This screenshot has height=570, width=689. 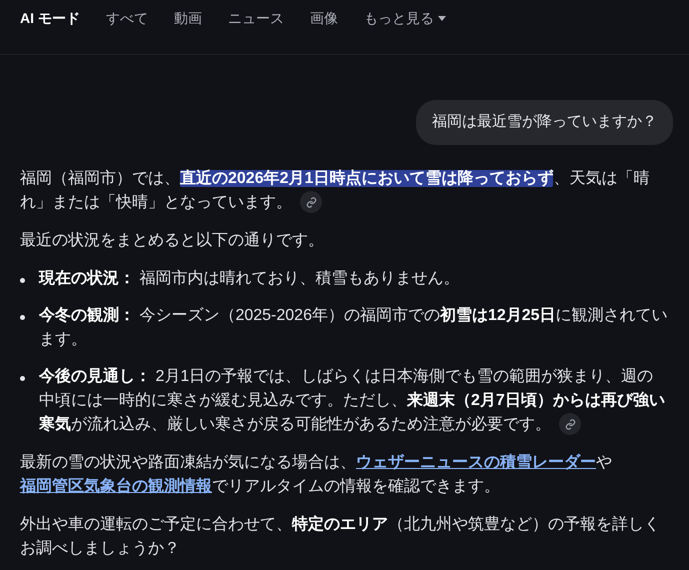 What do you see at coordinates (127, 18) in the screenshot?
I see `nav-tab: すべて` at bounding box center [127, 18].